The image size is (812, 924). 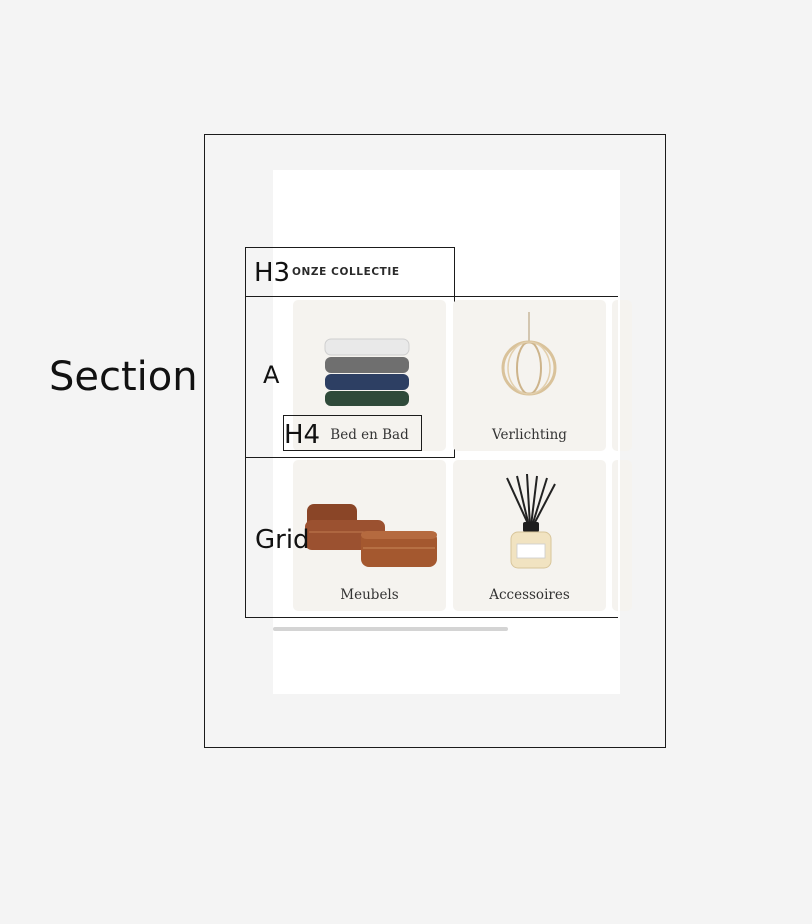 What do you see at coordinates (369, 595) in the screenshot?
I see `card-label: Meubels` at bounding box center [369, 595].